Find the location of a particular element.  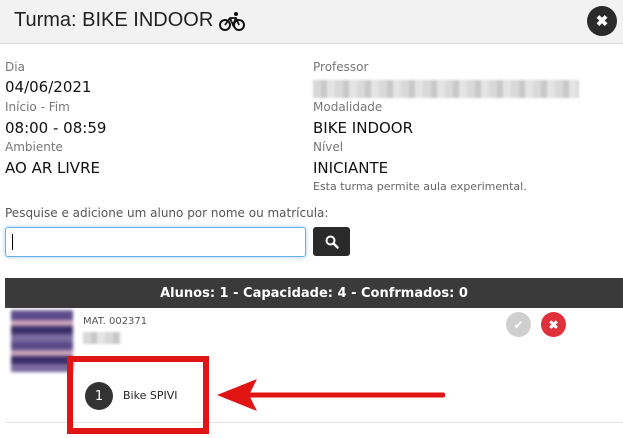

search-icon is located at coordinates (332, 242).